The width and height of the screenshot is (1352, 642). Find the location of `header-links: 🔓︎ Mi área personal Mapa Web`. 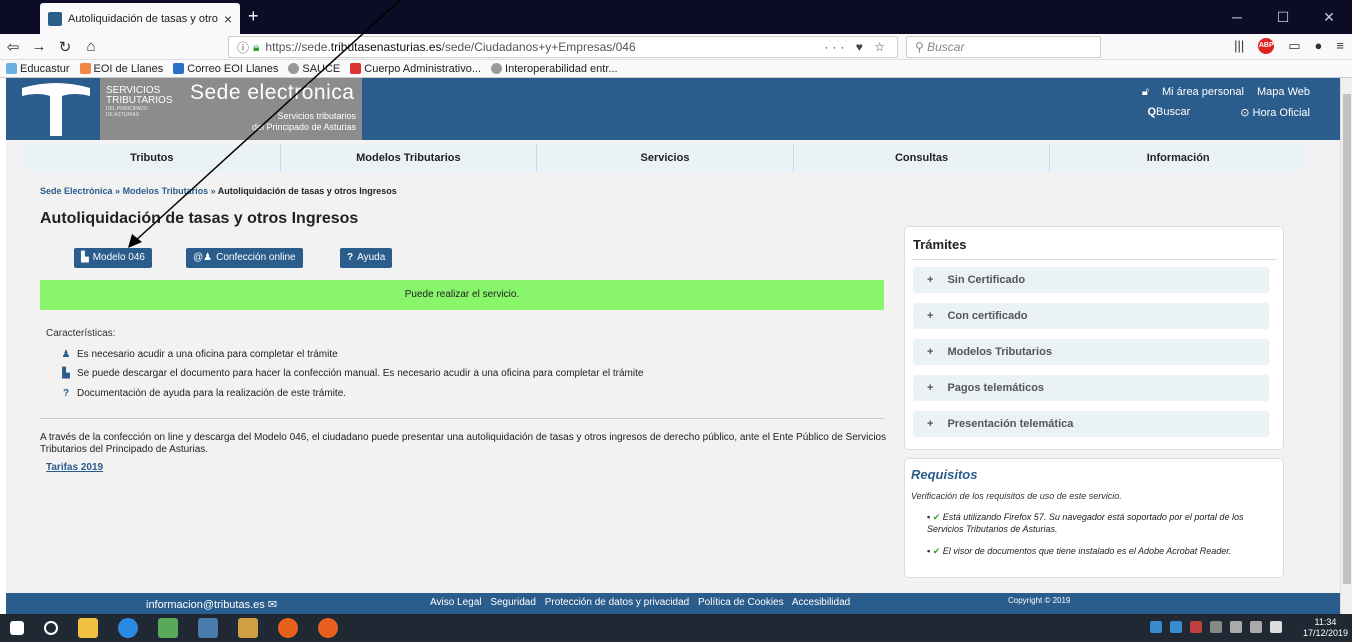

header-links: 🔓︎ Mi área personal Mapa Web is located at coordinates (1221, 92).